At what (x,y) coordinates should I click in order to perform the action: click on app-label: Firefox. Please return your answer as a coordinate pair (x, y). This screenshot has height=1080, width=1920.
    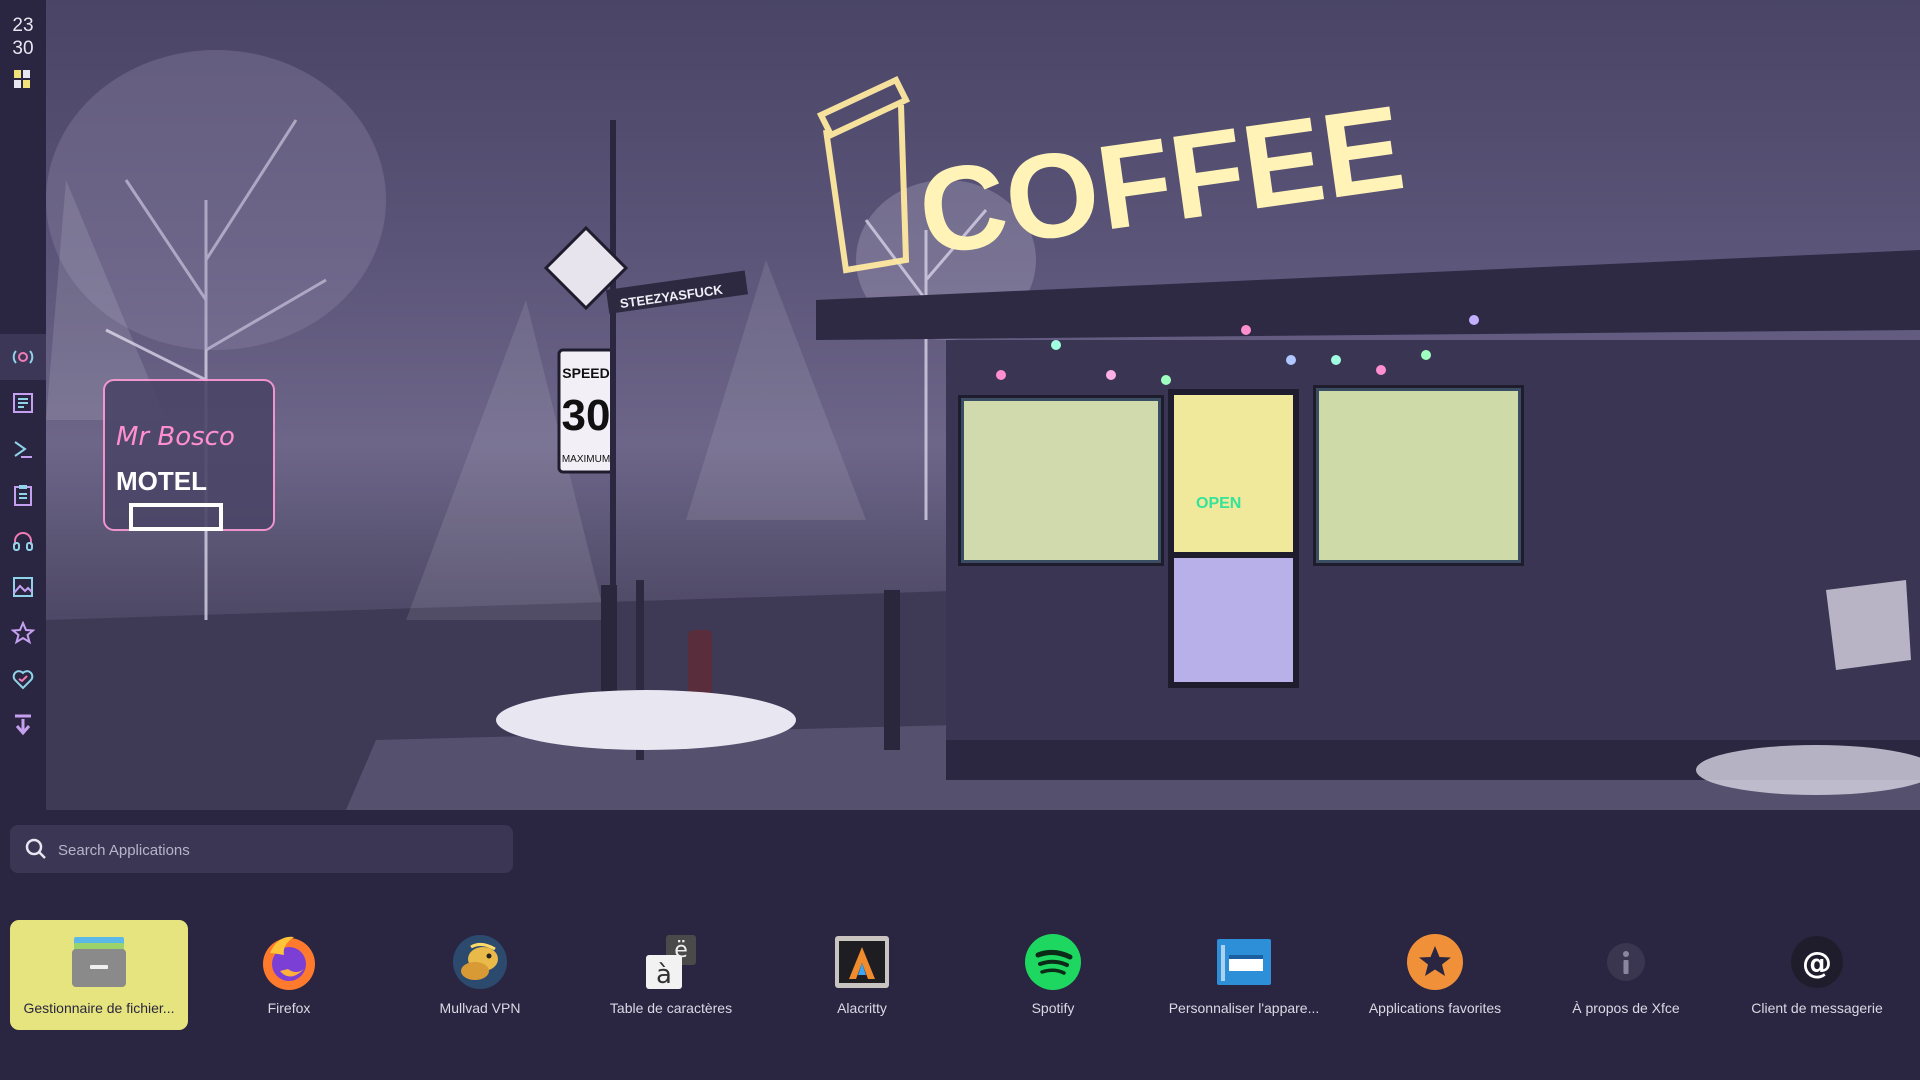
    Looking at the image, I should click on (289, 1008).